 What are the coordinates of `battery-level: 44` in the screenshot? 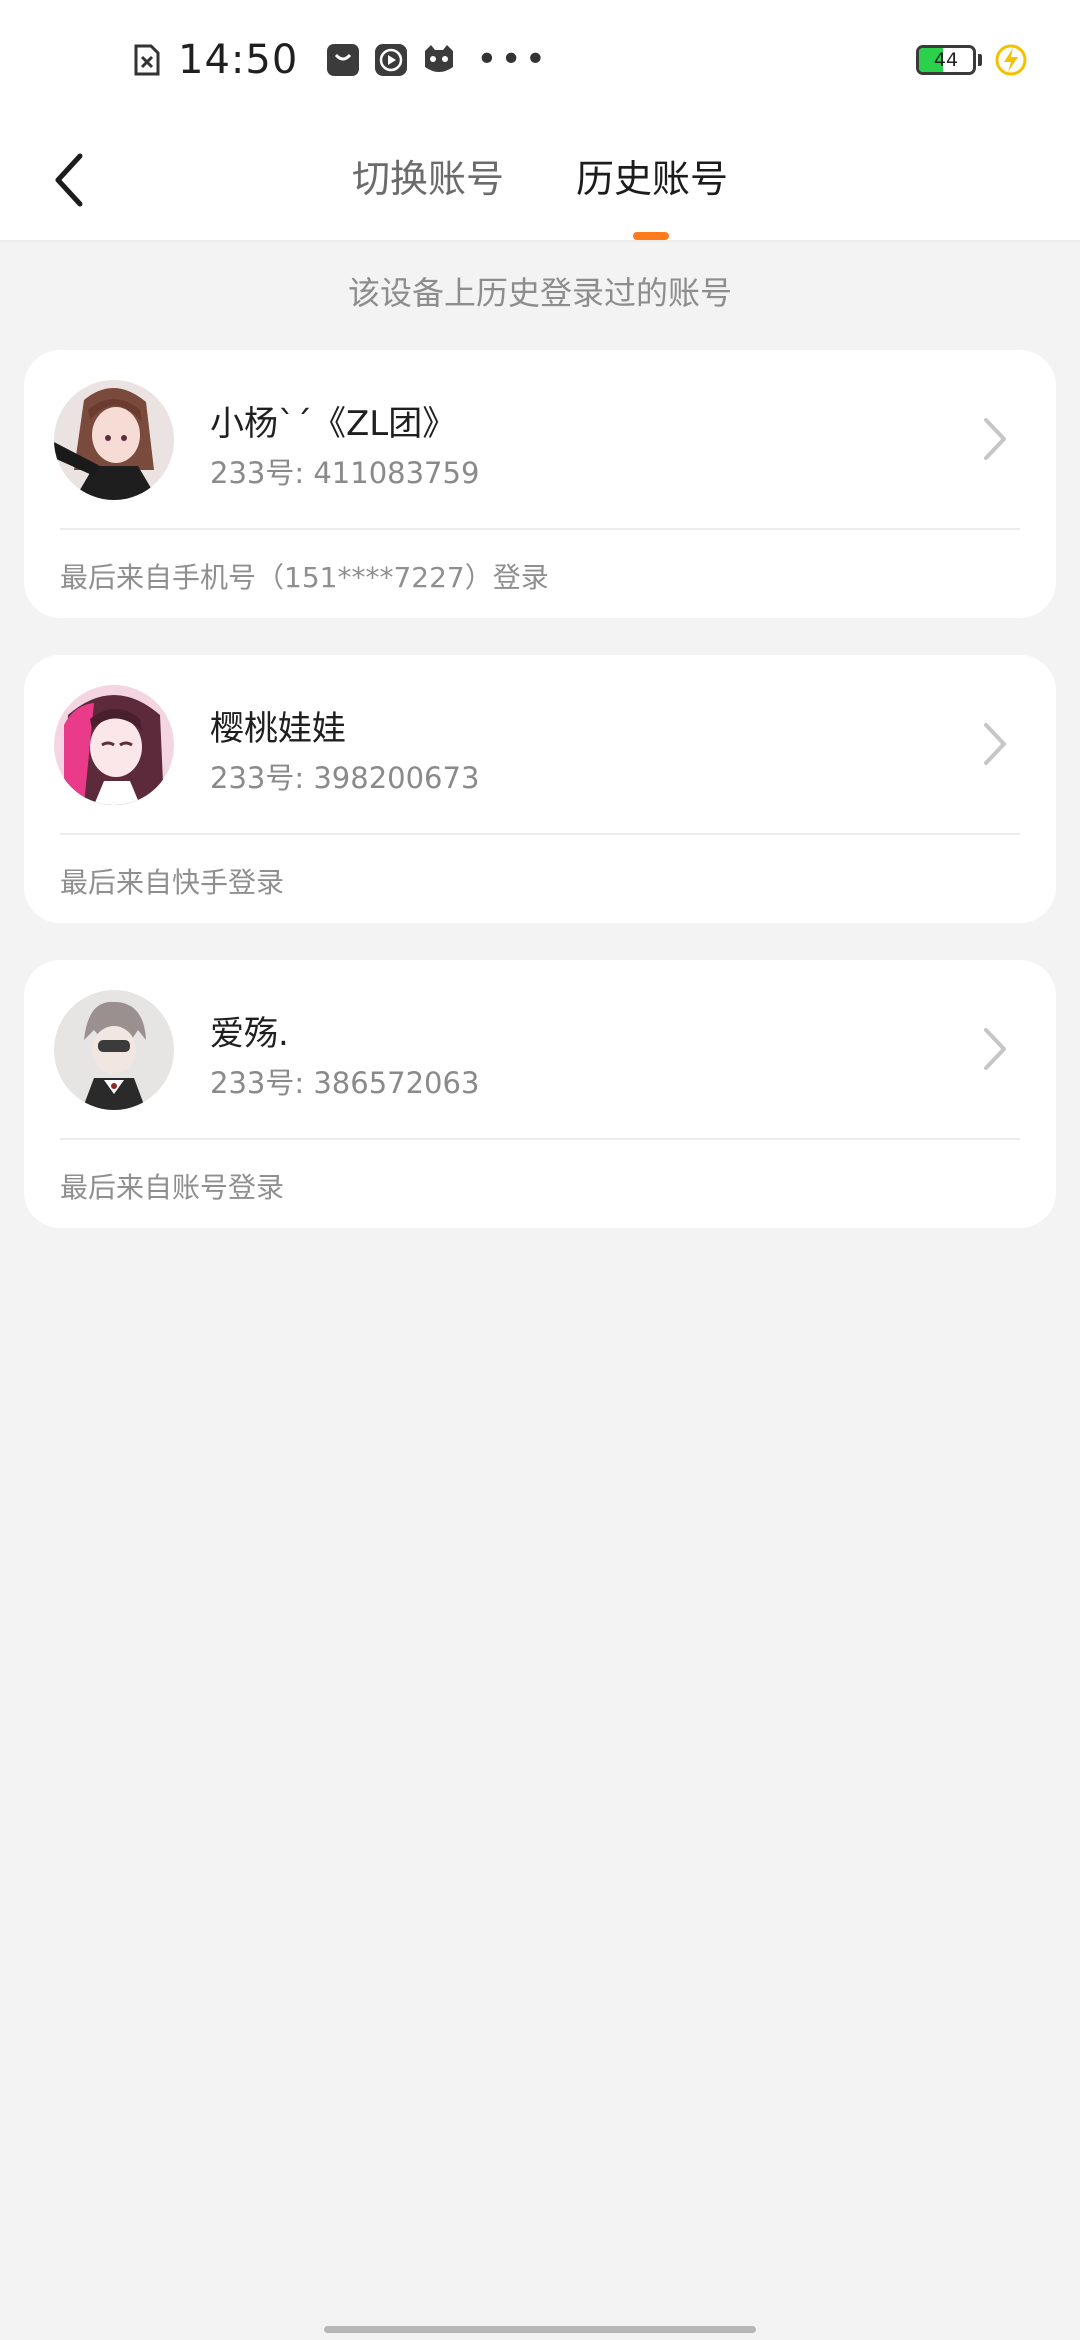 It's located at (946, 60).